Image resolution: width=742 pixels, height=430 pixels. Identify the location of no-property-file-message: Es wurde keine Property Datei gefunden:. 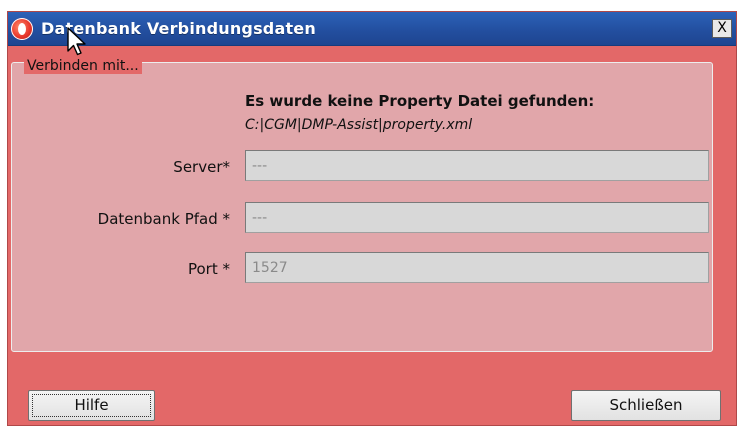
(420, 101).